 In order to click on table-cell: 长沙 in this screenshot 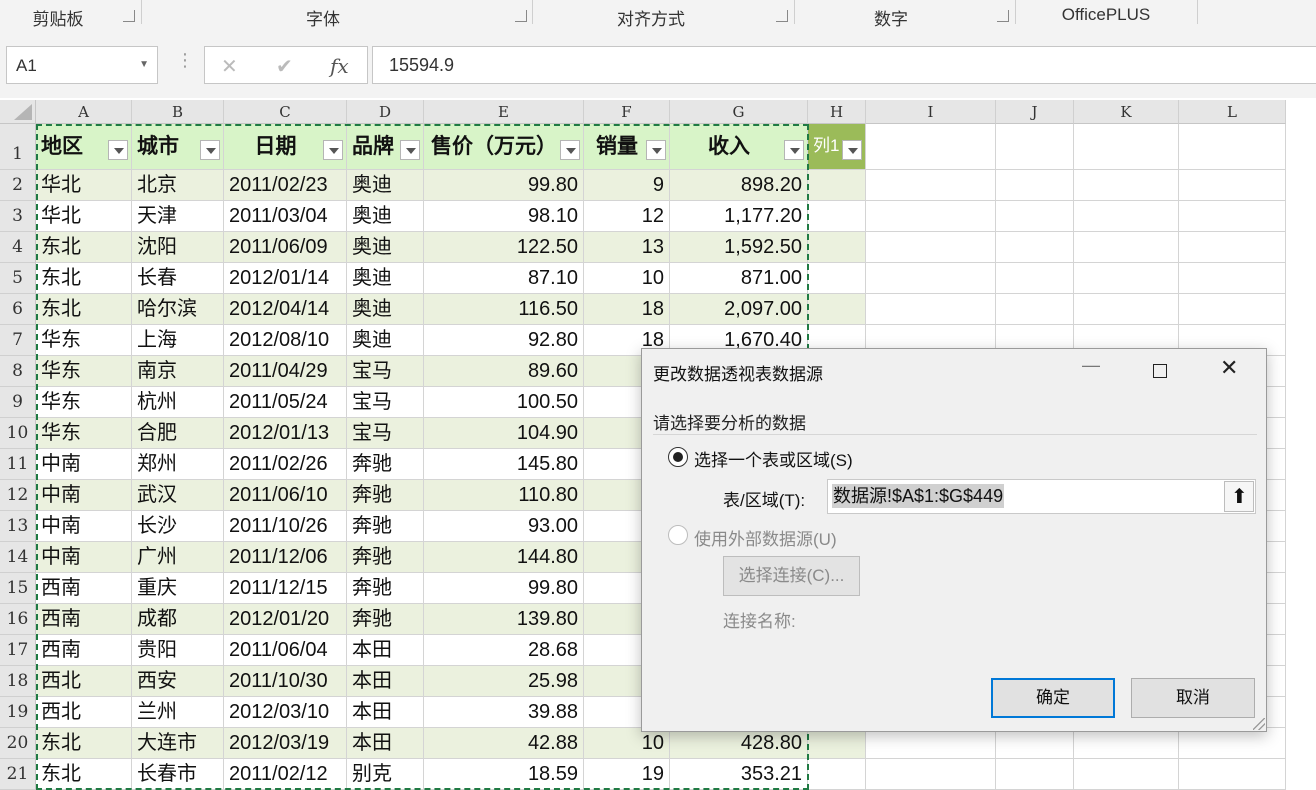, I will do `click(178, 526)`.